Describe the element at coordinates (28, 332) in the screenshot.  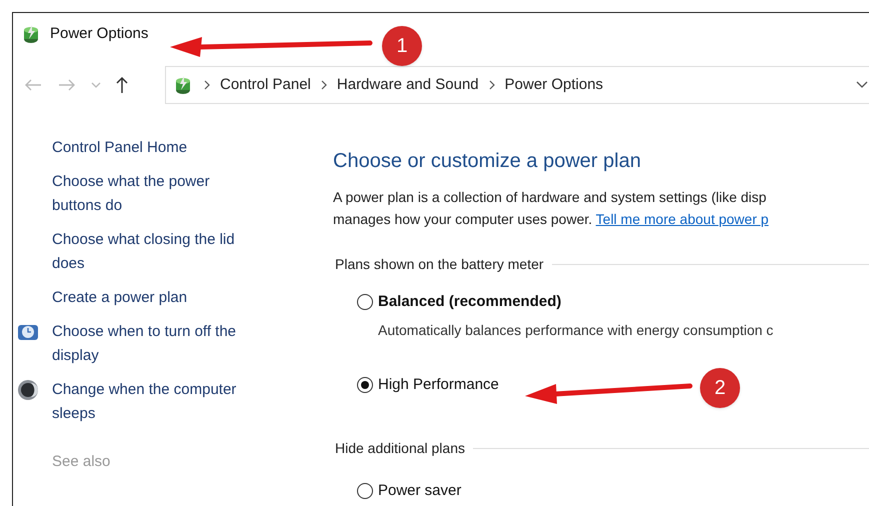
I see `clock-icon` at that location.